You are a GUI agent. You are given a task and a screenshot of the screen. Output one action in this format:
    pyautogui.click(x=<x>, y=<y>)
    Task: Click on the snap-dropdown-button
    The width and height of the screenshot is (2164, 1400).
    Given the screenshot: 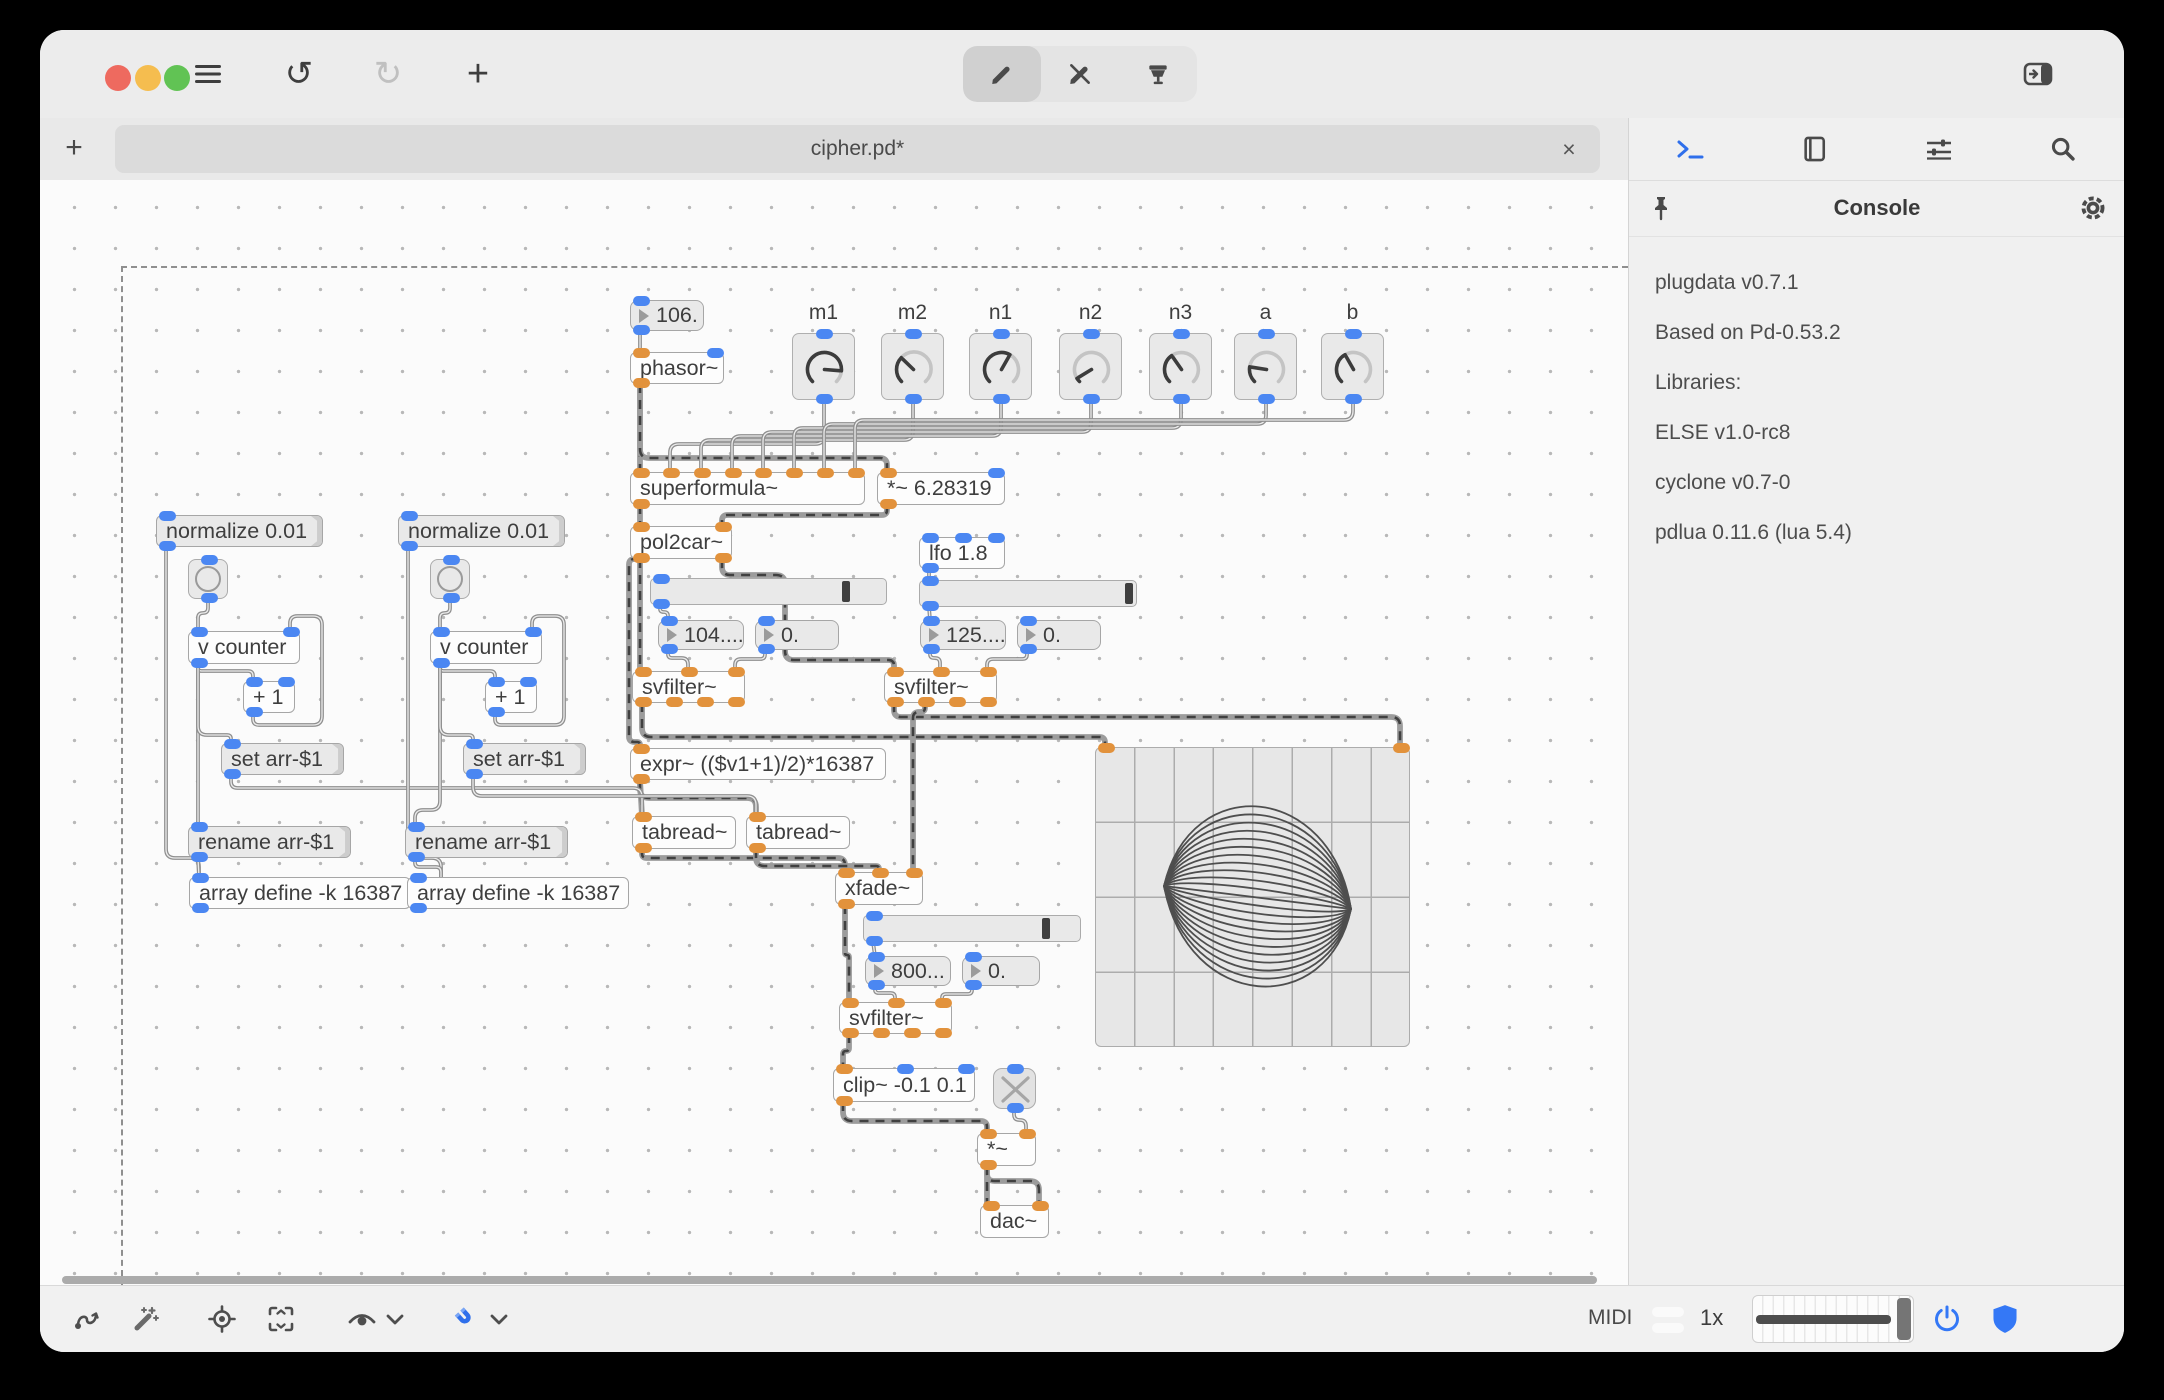 What is the action you would take?
    pyautogui.click(x=499, y=1319)
    